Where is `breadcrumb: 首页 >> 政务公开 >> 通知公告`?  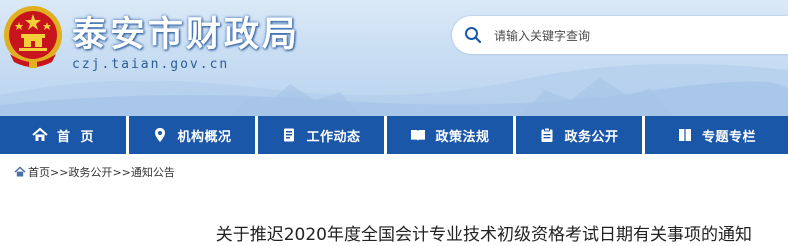 breadcrumb: 首页 >> 政务公开 >> 通知公告 is located at coordinates (94, 172).